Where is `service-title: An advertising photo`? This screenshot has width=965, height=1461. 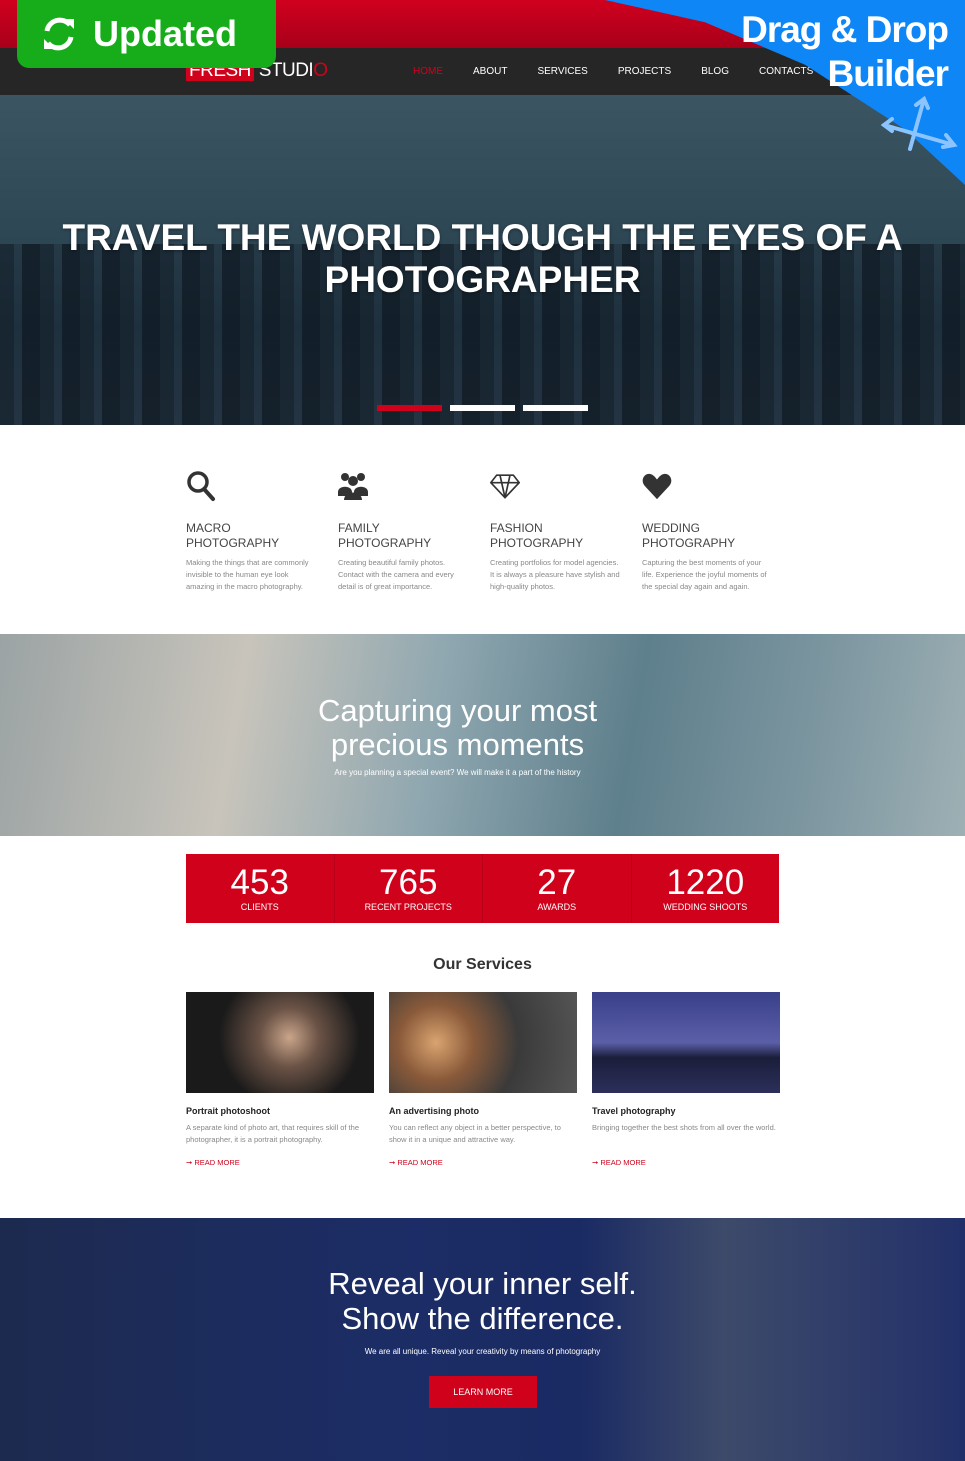 service-title: An advertising photo is located at coordinates (434, 1111).